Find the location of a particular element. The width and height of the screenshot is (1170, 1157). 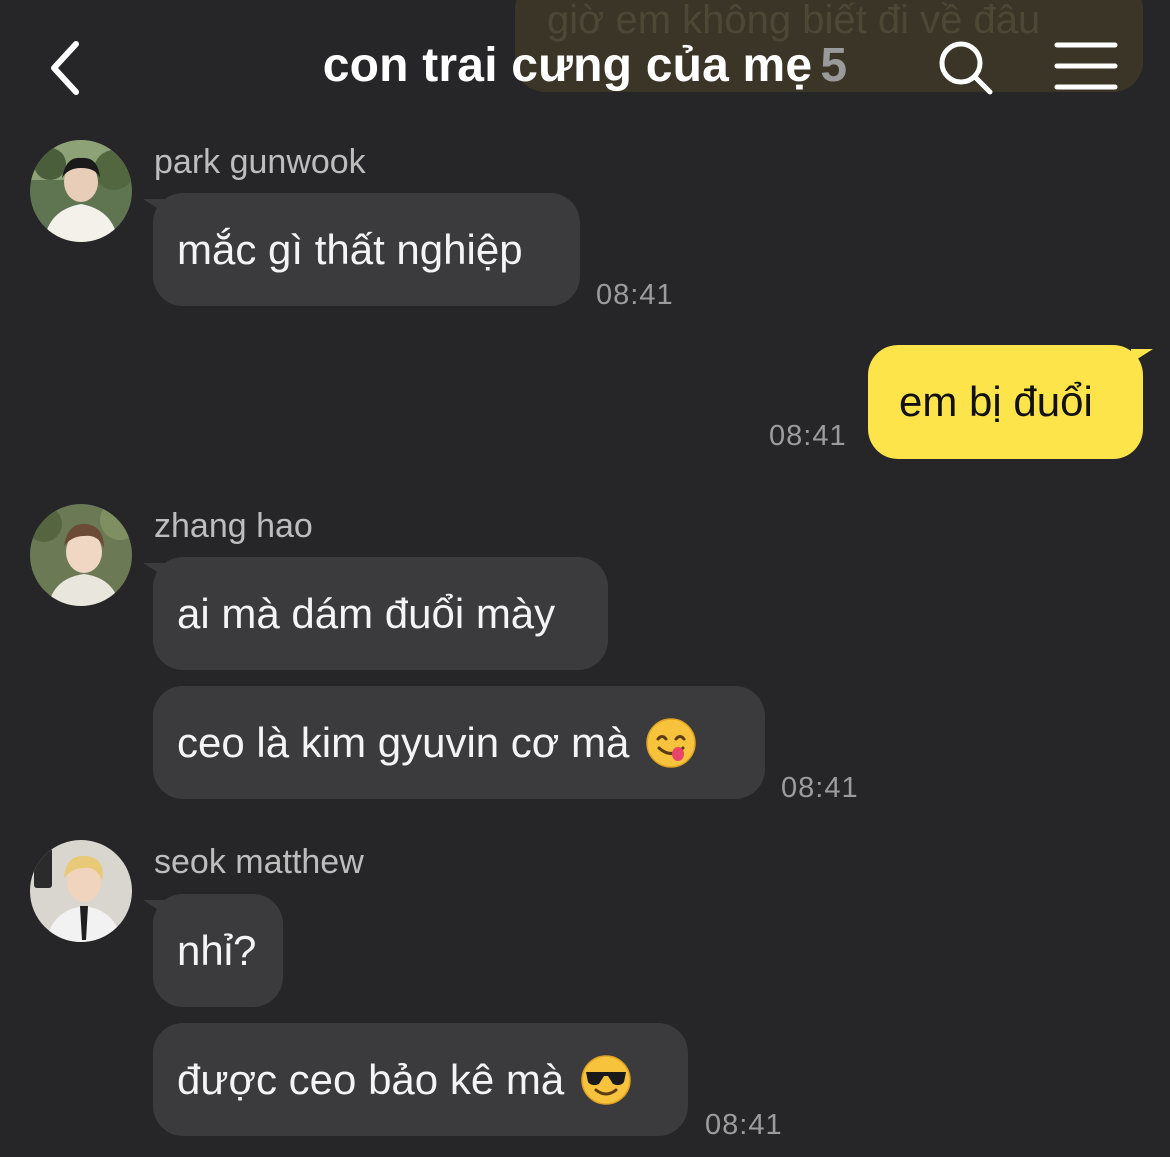

message-text: em bị đuổi is located at coordinates (996, 401).